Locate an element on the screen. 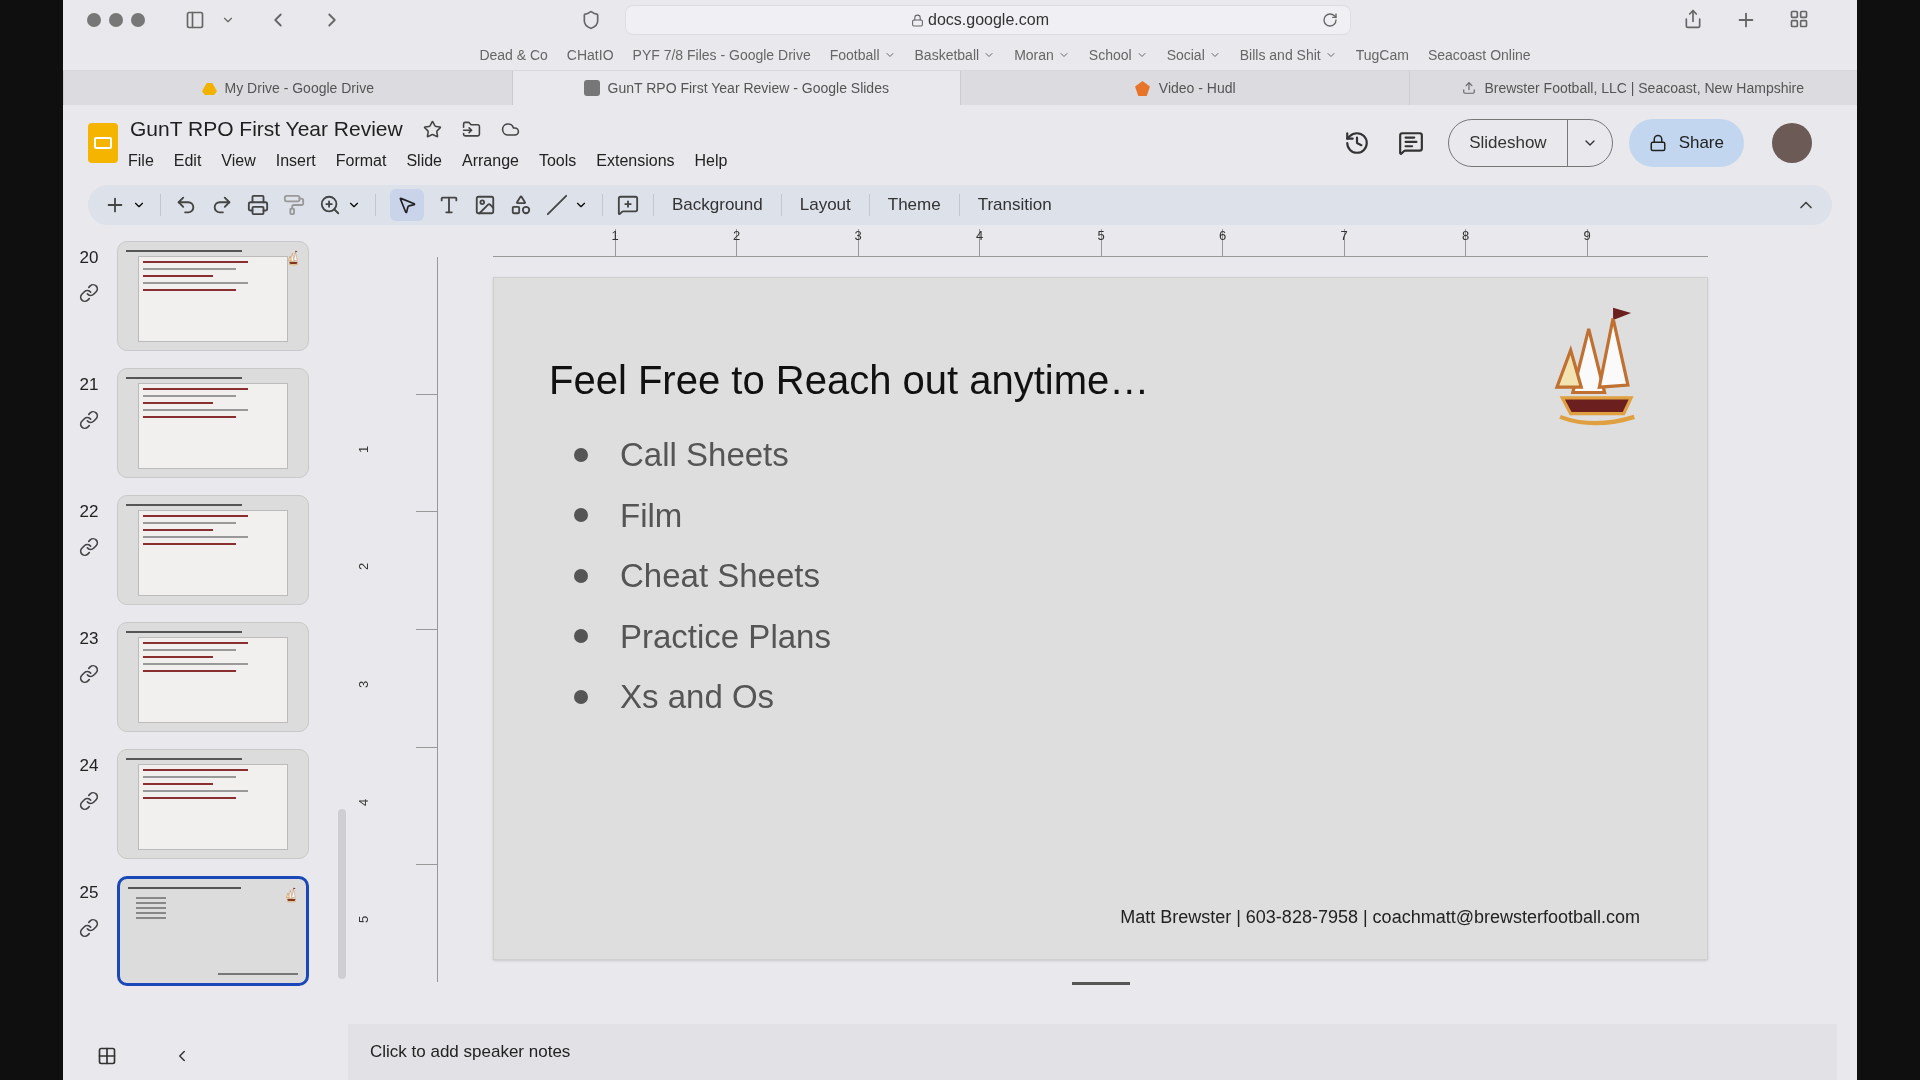 The width and height of the screenshot is (1920, 1080). text-box-icon is located at coordinates (449, 205).